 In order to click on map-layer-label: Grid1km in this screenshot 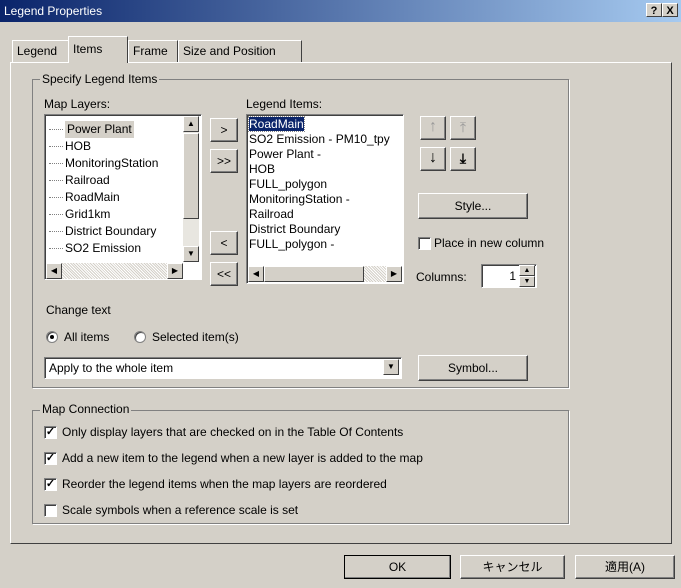, I will do `click(88, 214)`.